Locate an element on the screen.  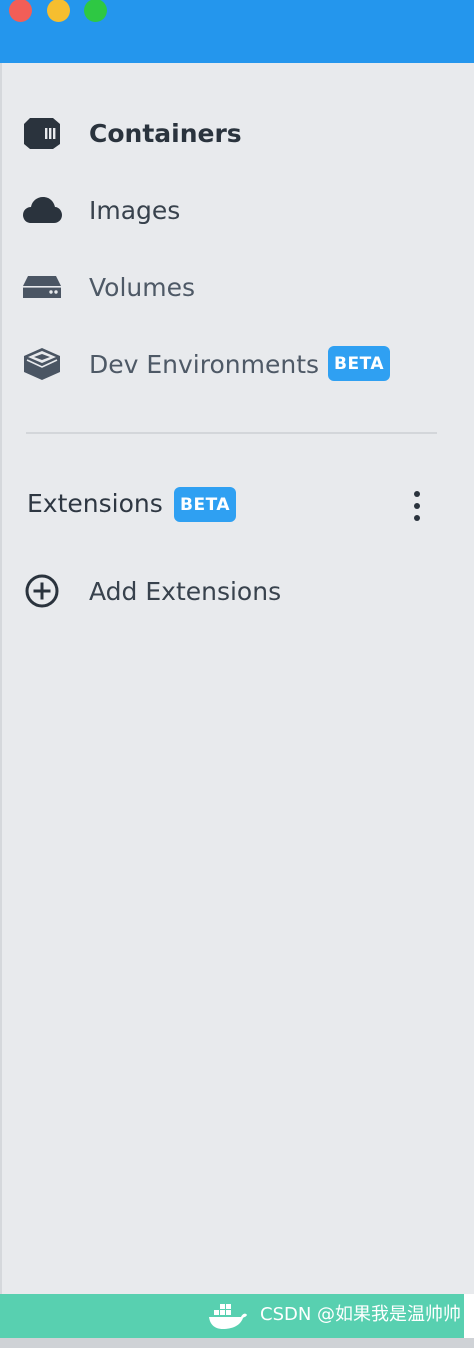
watermark-text: CSDN @如果我是温帅帅 is located at coordinates (361, 1314).